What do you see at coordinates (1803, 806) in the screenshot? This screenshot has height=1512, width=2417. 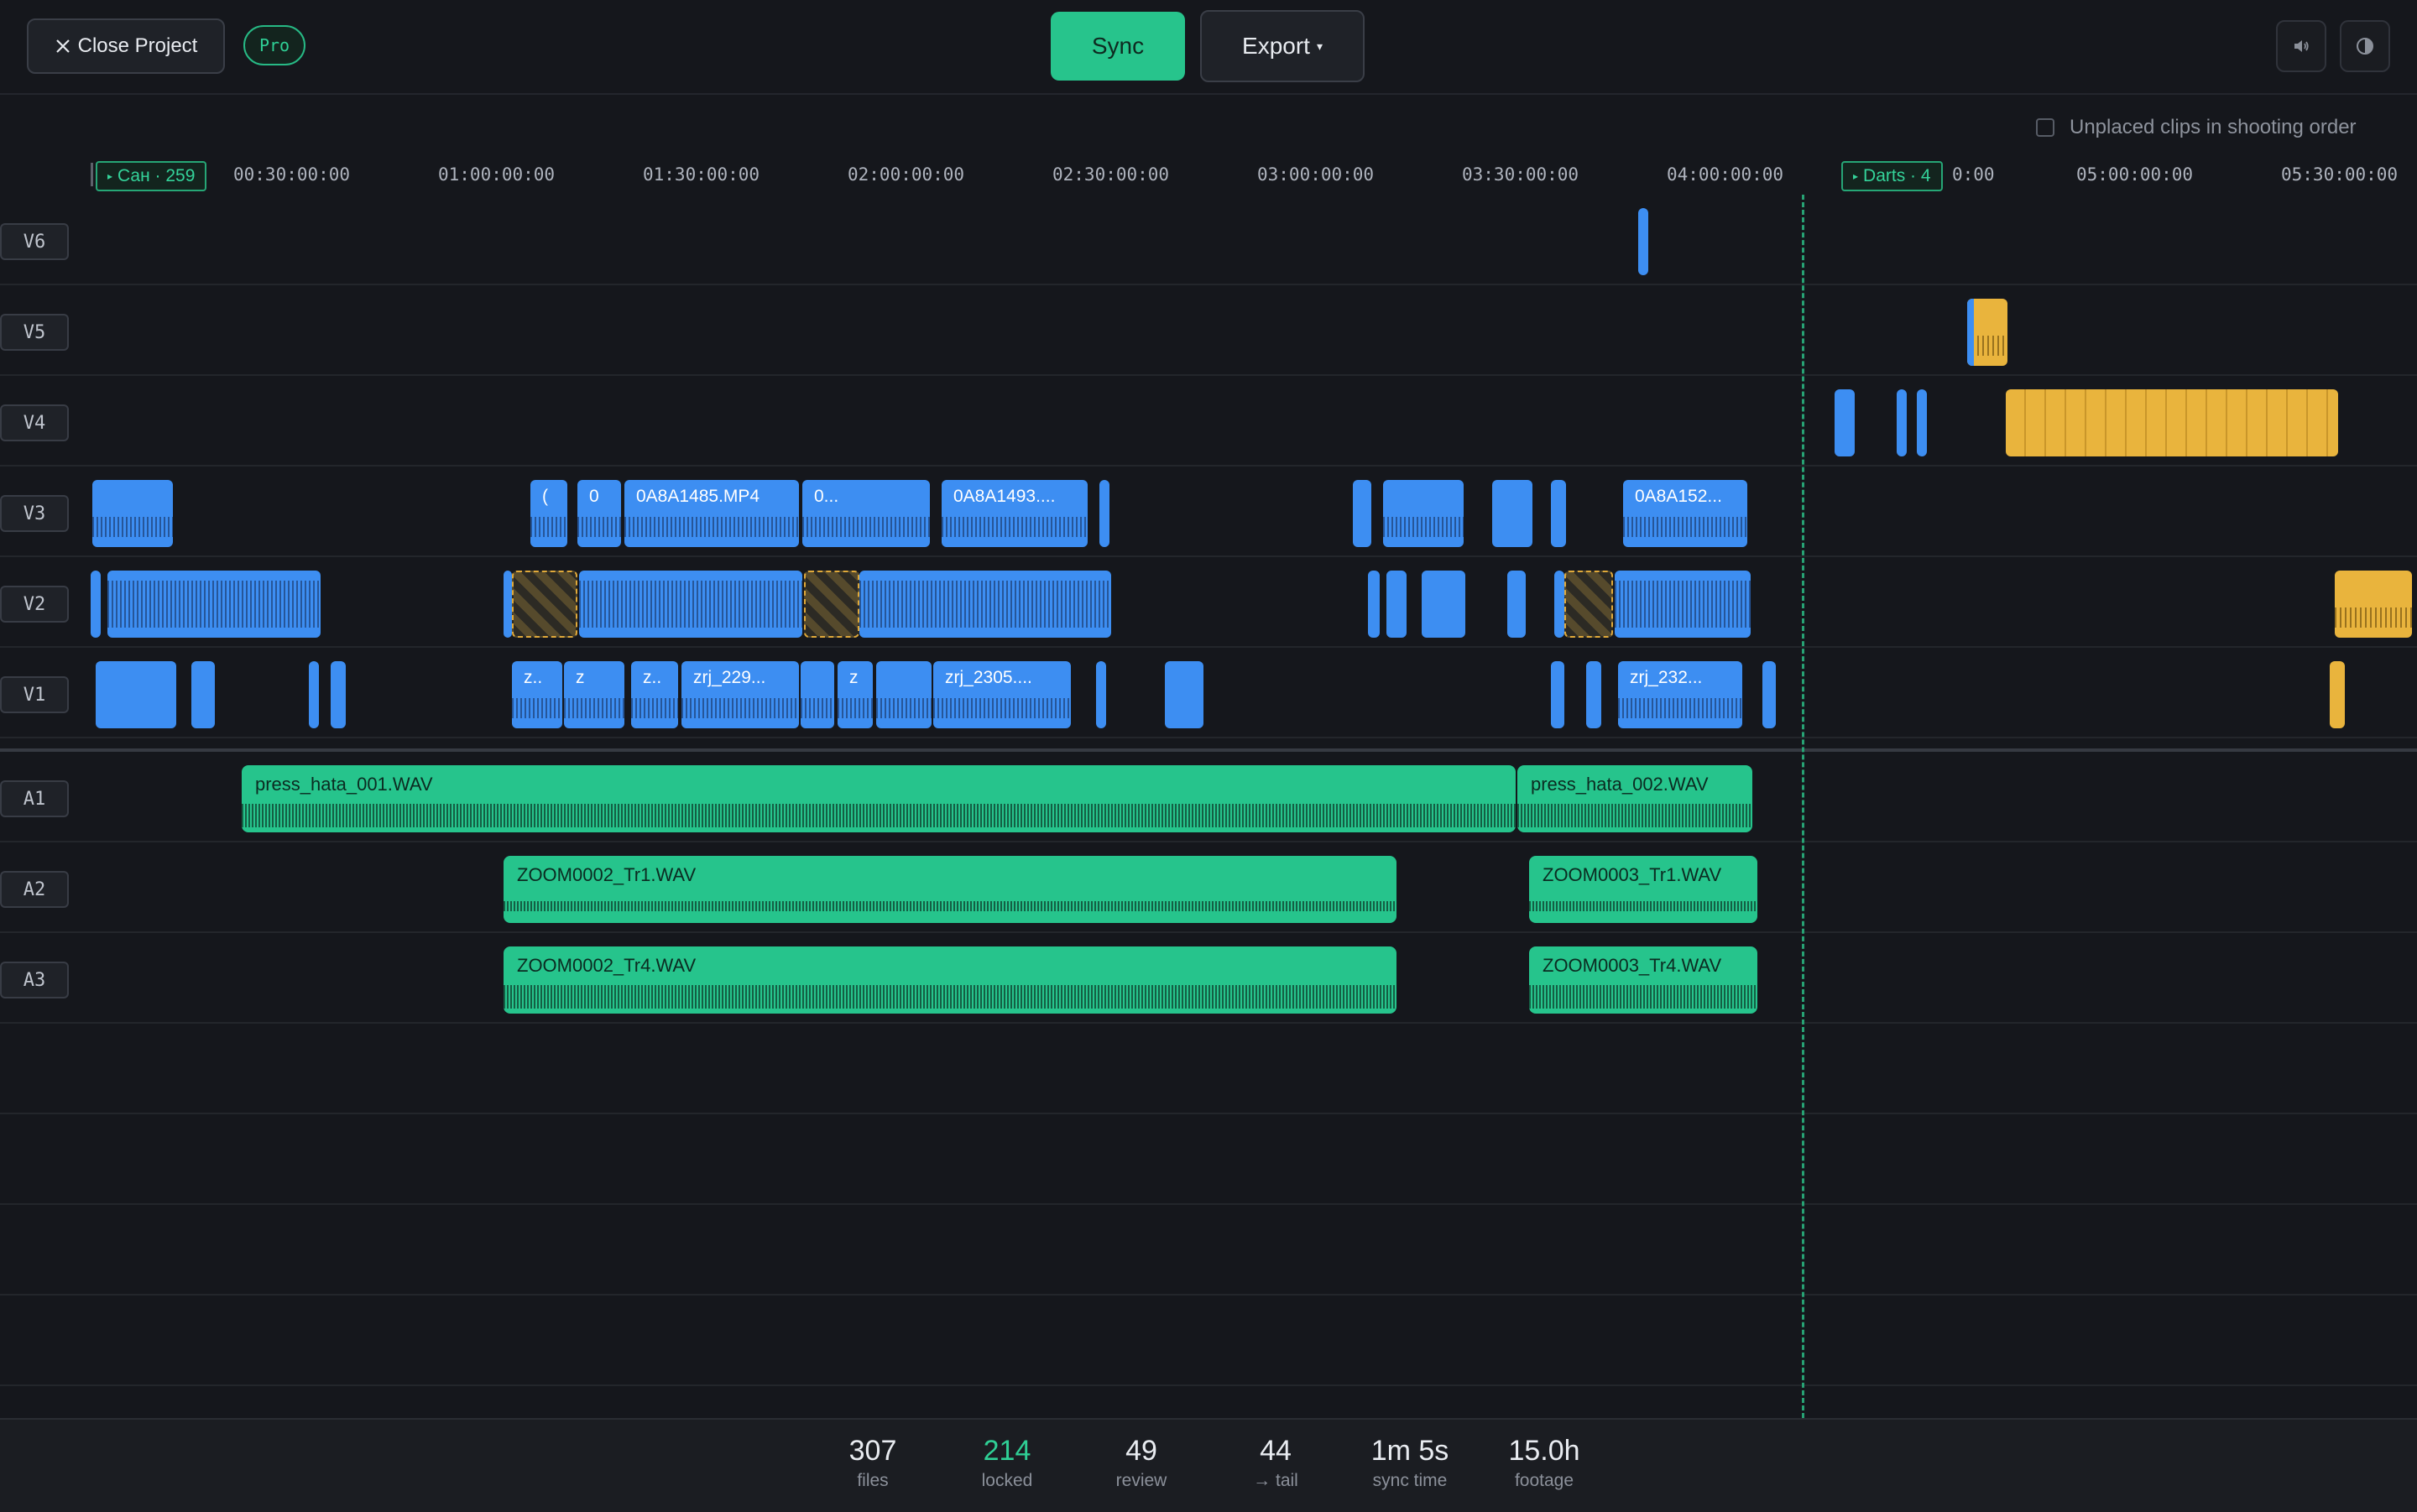 I see `playhead` at bounding box center [1803, 806].